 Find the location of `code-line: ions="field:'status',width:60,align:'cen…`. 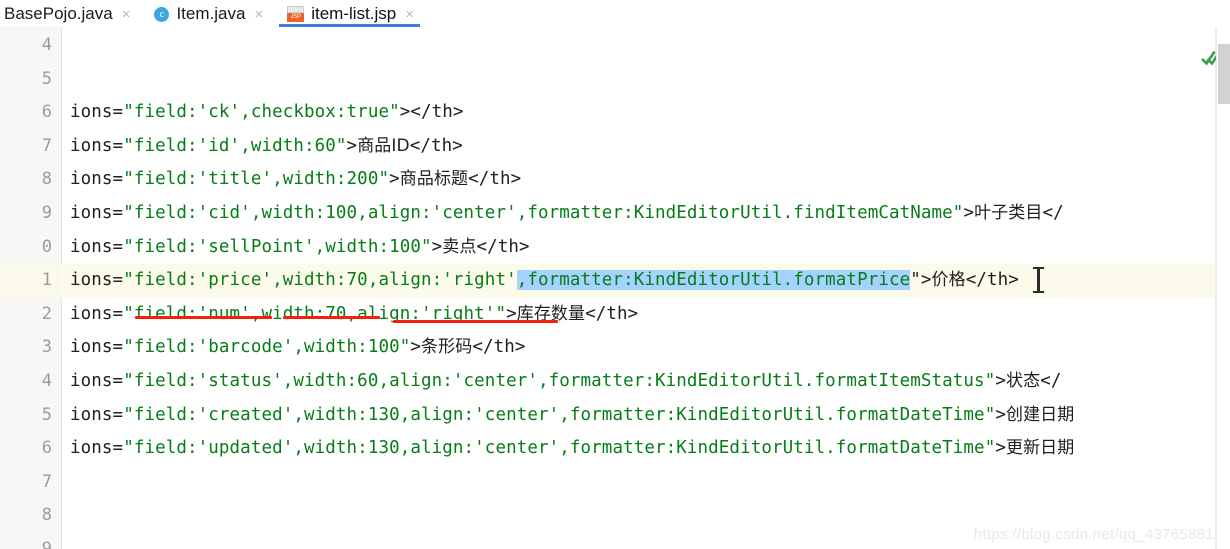

code-line: ions="field:'status',width:60,align:'cen… is located at coordinates (646, 382).